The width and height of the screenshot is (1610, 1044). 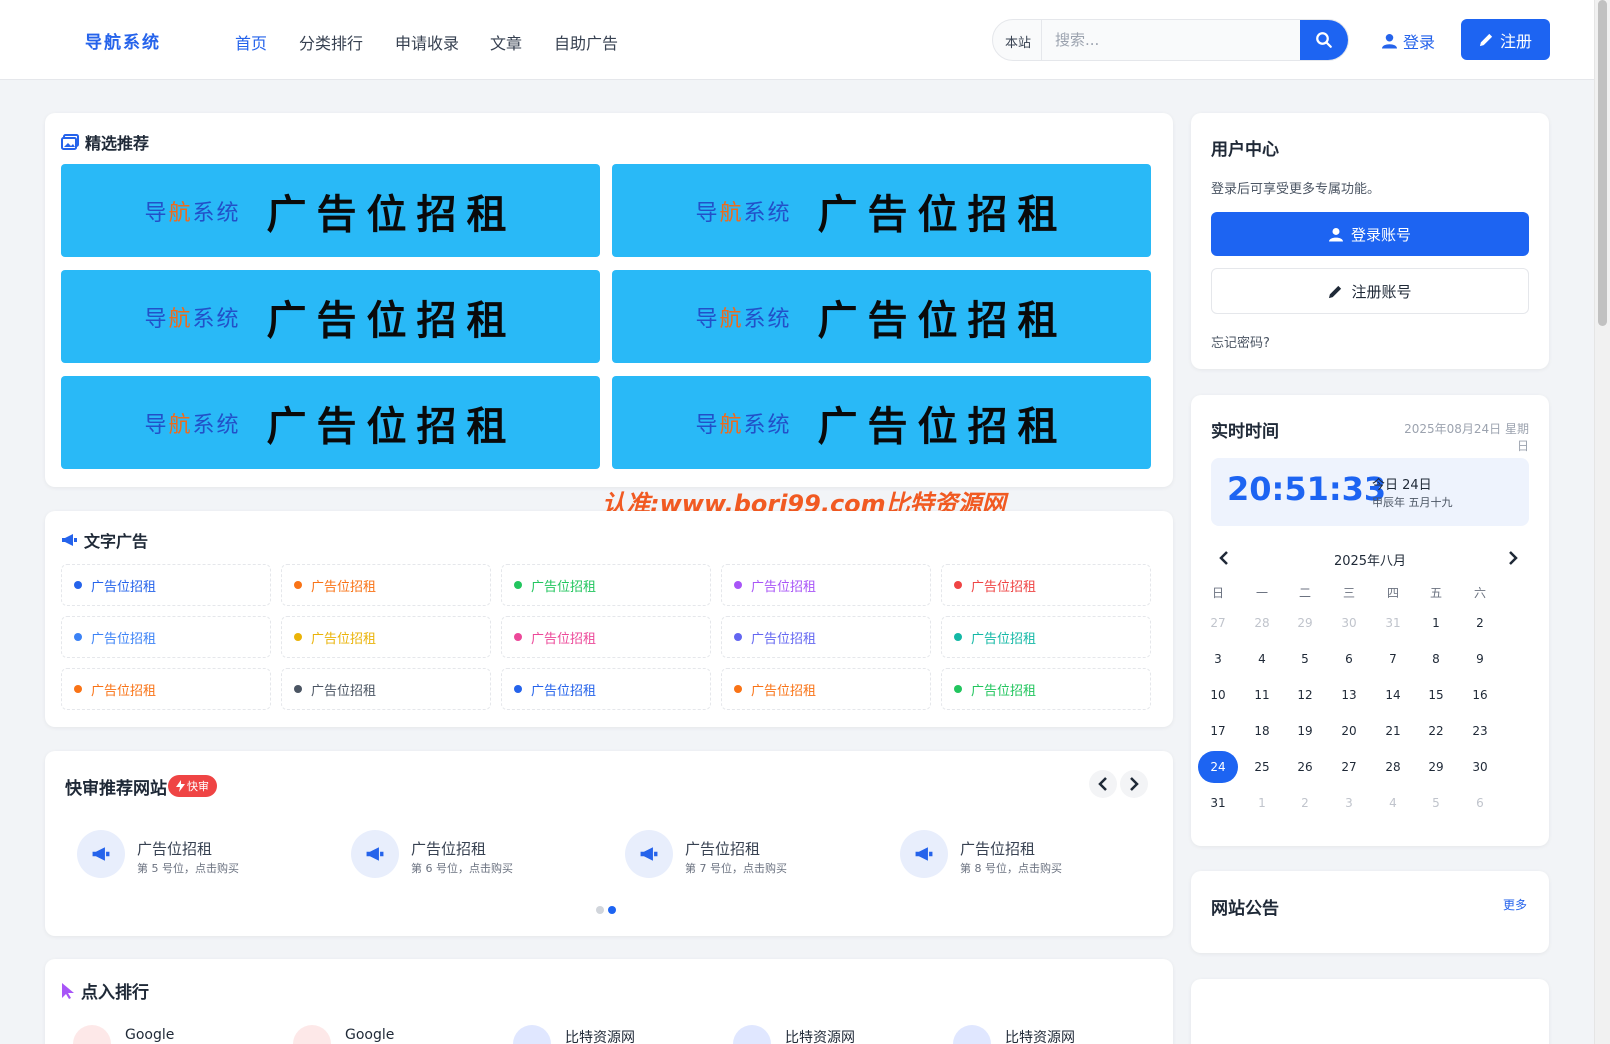 I want to click on nav-articles: 文章, so click(x=506, y=42).